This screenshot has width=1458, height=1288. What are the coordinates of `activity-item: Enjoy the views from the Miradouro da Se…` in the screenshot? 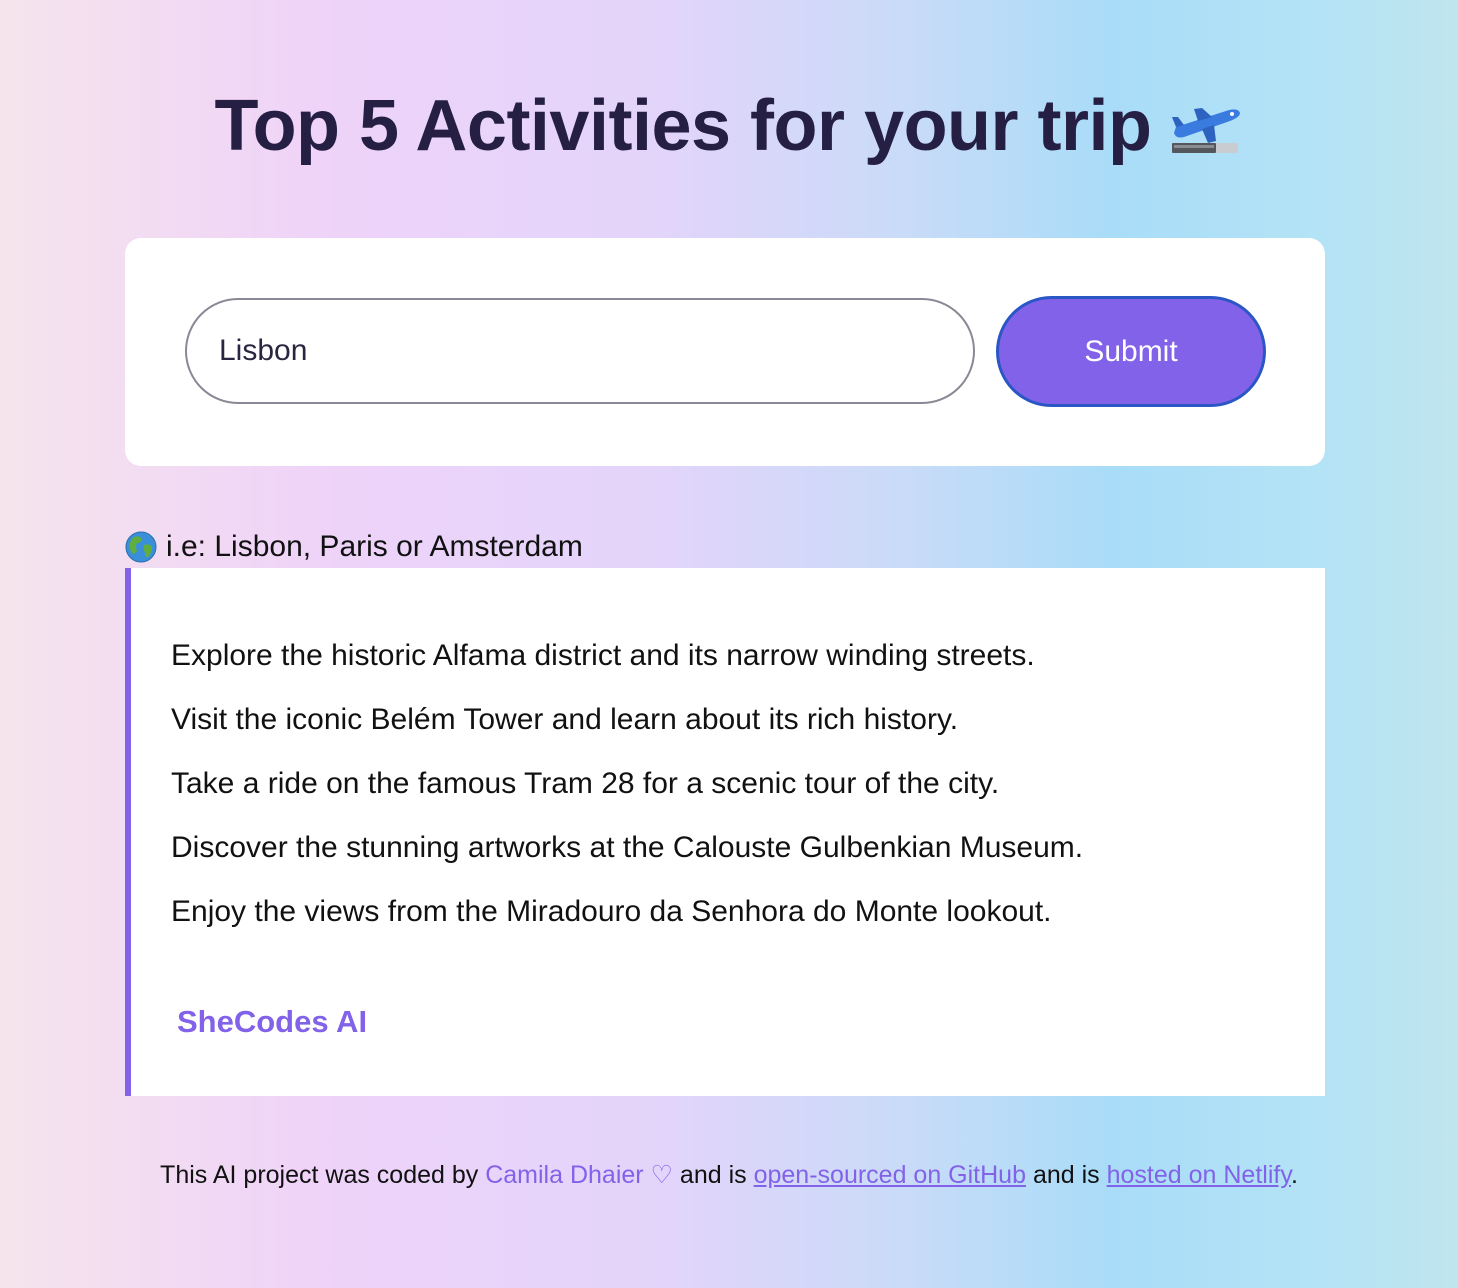 It's located at (611, 911).